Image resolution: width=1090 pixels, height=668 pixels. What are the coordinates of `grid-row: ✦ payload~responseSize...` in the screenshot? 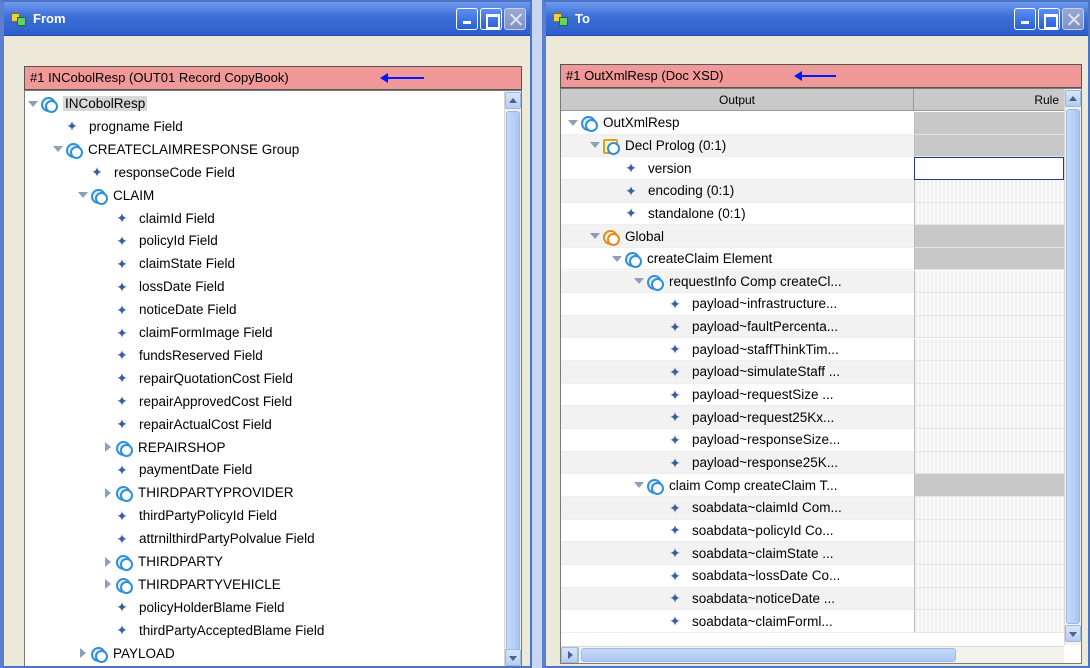 It's located at (821, 440).